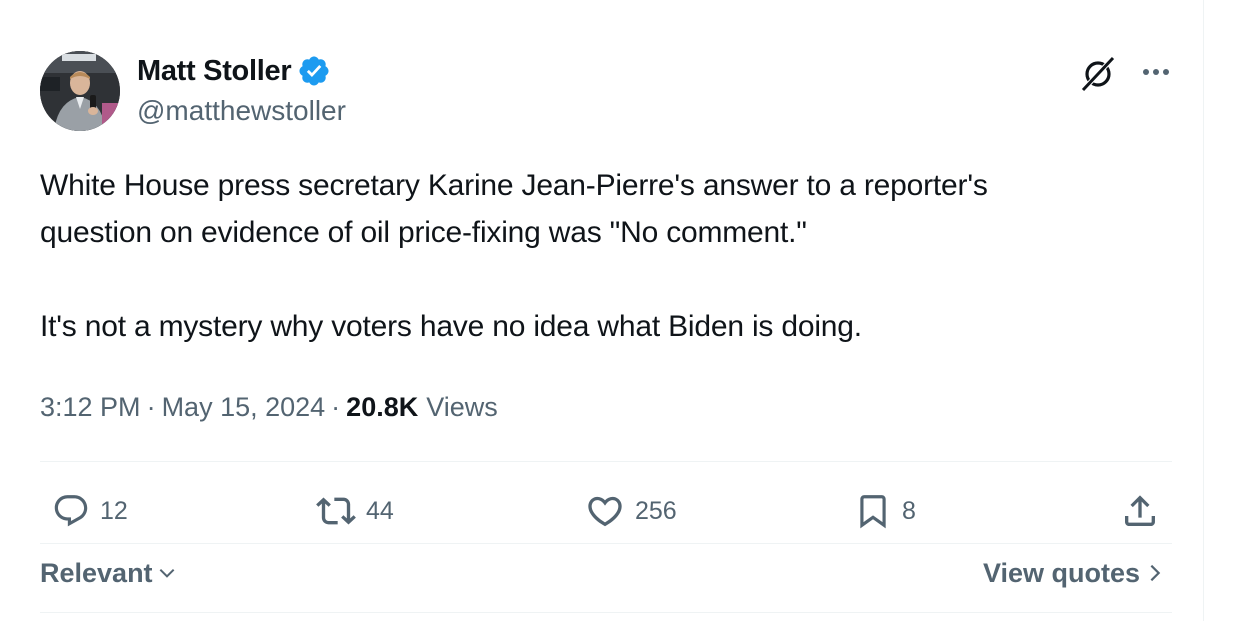 The image size is (1239, 621). Describe the element at coordinates (314, 71) in the screenshot. I see `verified-badge-icon` at that location.